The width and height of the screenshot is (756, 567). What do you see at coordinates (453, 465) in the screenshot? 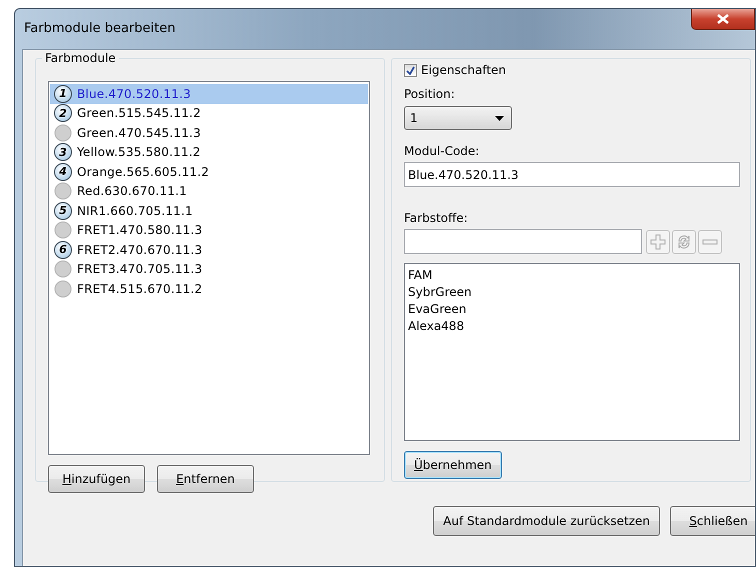
I see `button: Übernehmen` at bounding box center [453, 465].